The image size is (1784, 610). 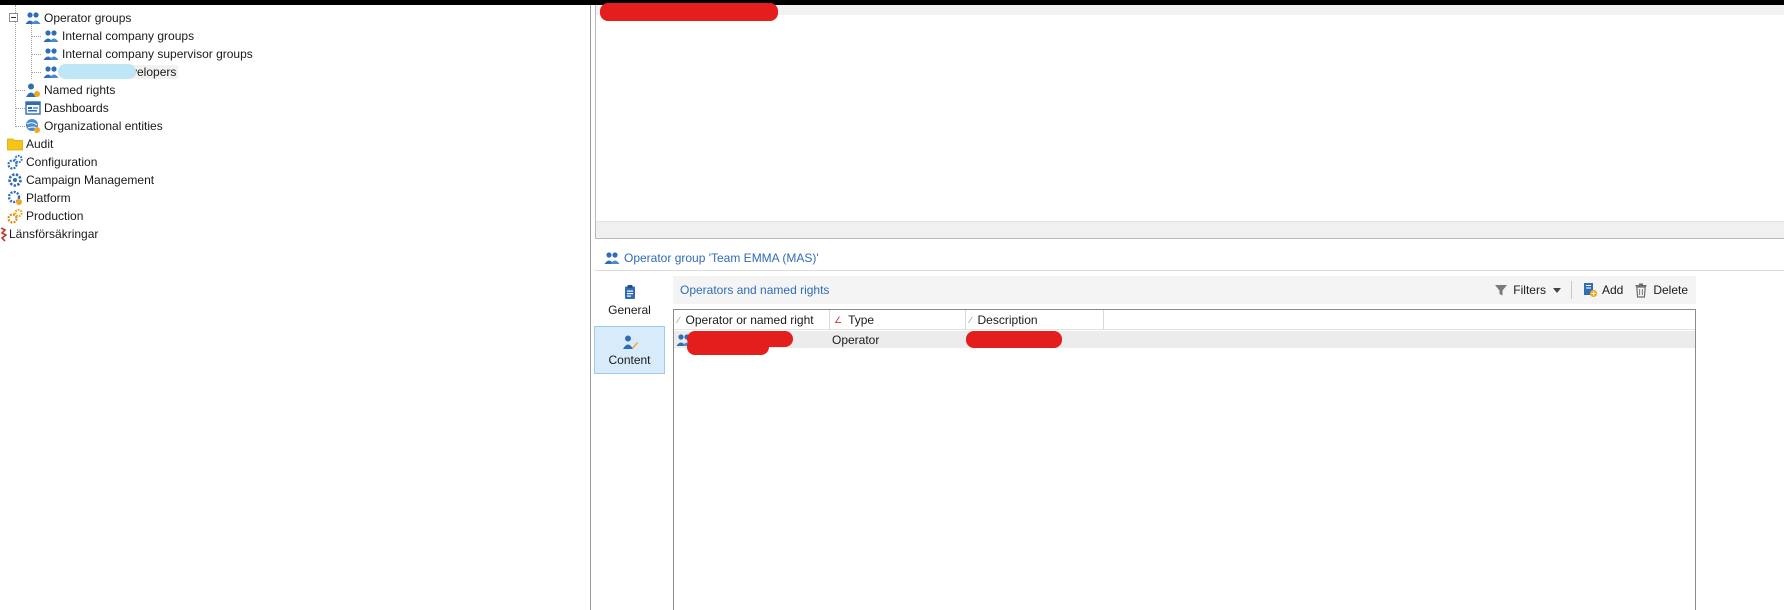 I want to click on tree-item-label: Organizational entities, so click(x=103, y=126).